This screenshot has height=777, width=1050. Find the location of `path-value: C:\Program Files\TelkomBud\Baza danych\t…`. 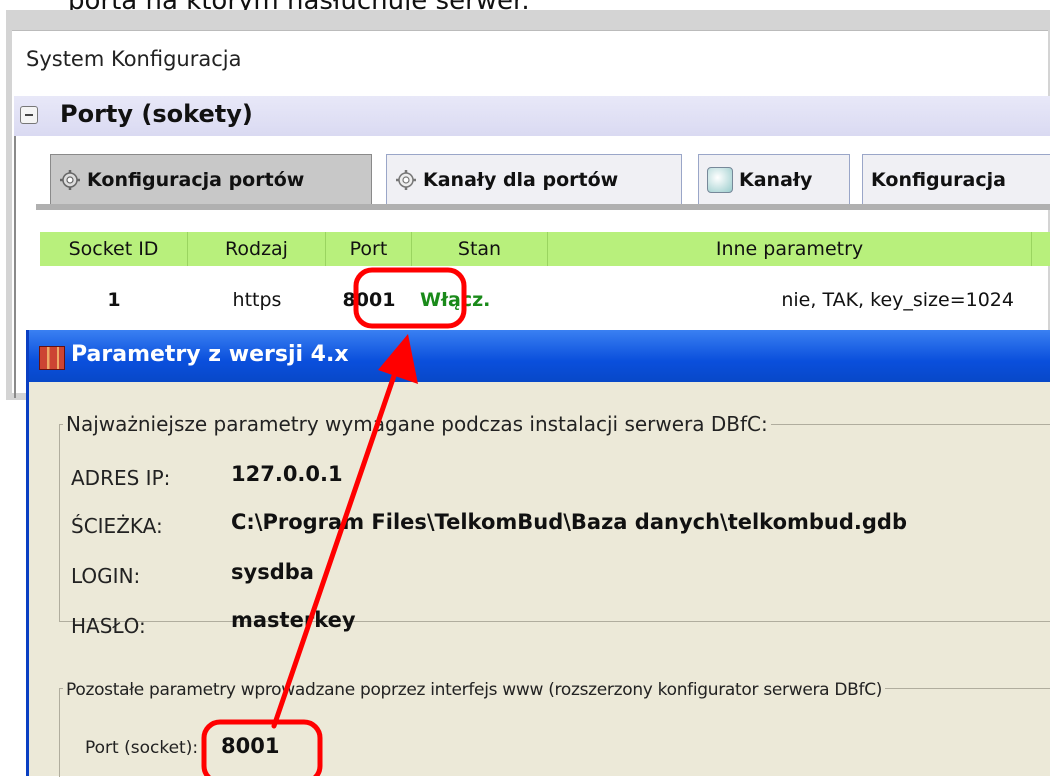

path-value: C:\Program Files\TelkomBud\Baza danych\t… is located at coordinates (569, 522).